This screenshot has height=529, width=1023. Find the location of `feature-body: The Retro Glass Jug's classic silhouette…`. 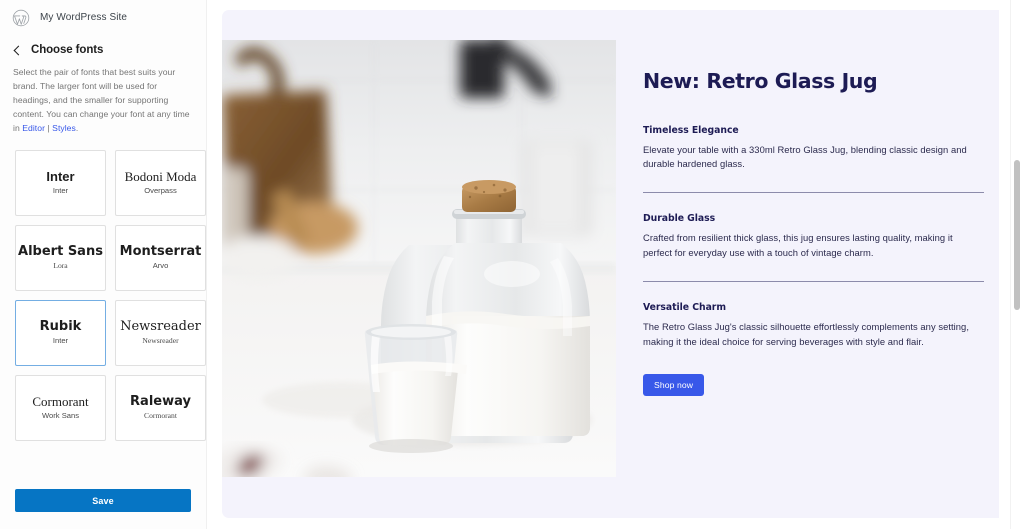

feature-body: The Retro Glass Jug's classic silhouette… is located at coordinates (806, 334).